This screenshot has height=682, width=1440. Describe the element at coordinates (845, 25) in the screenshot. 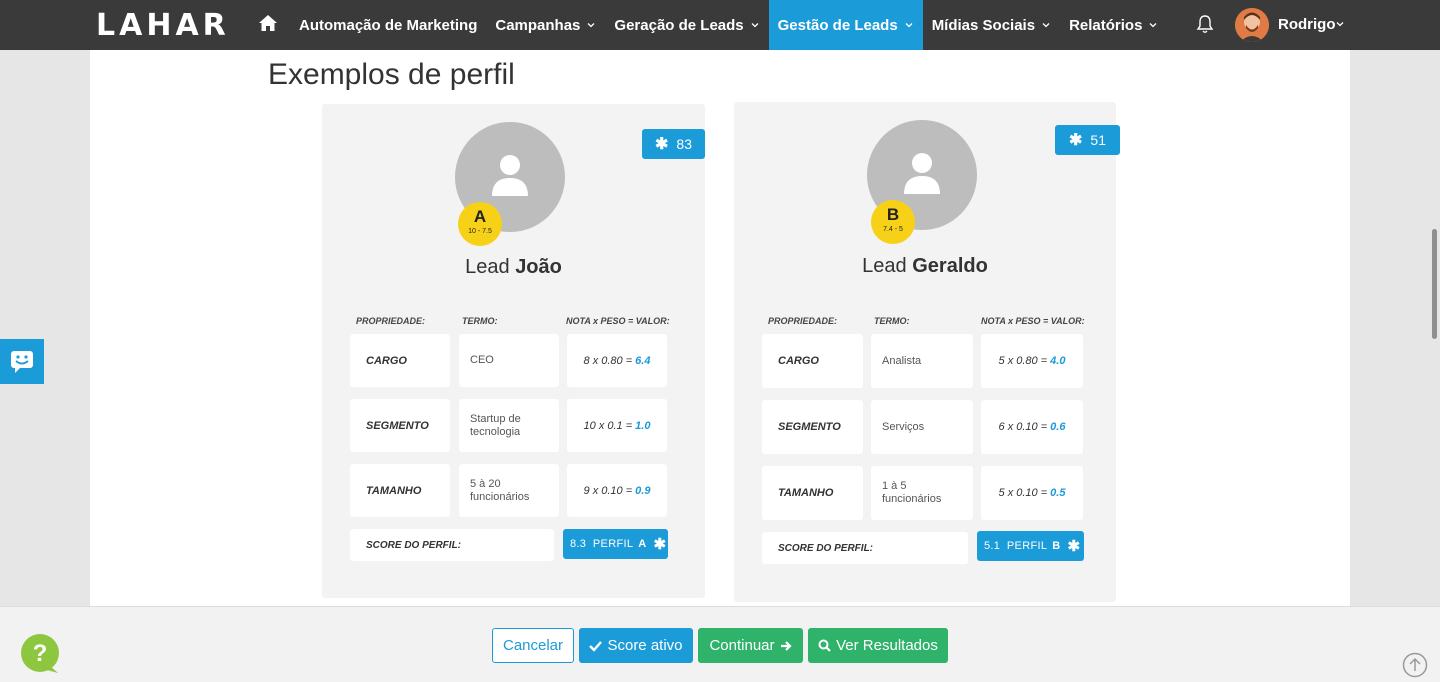

I see `nav-gestao-leads: Gestão de Leads` at that location.